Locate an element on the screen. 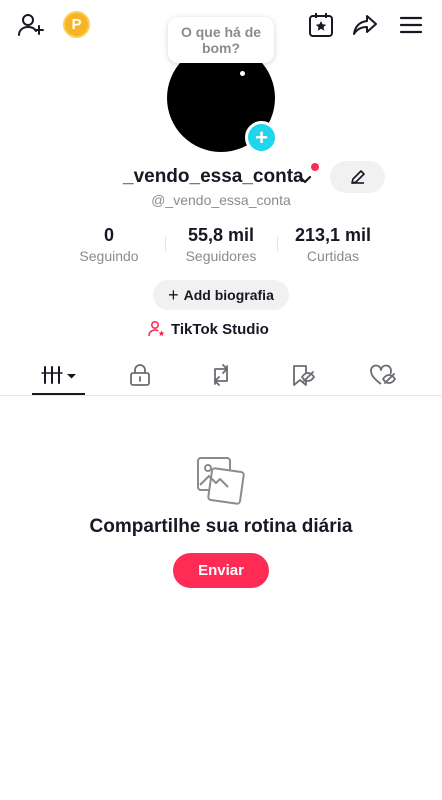 The height and width of the screenshot is (800, 442). stat-following-label: Seguindo is located at coordinates (109, 256).